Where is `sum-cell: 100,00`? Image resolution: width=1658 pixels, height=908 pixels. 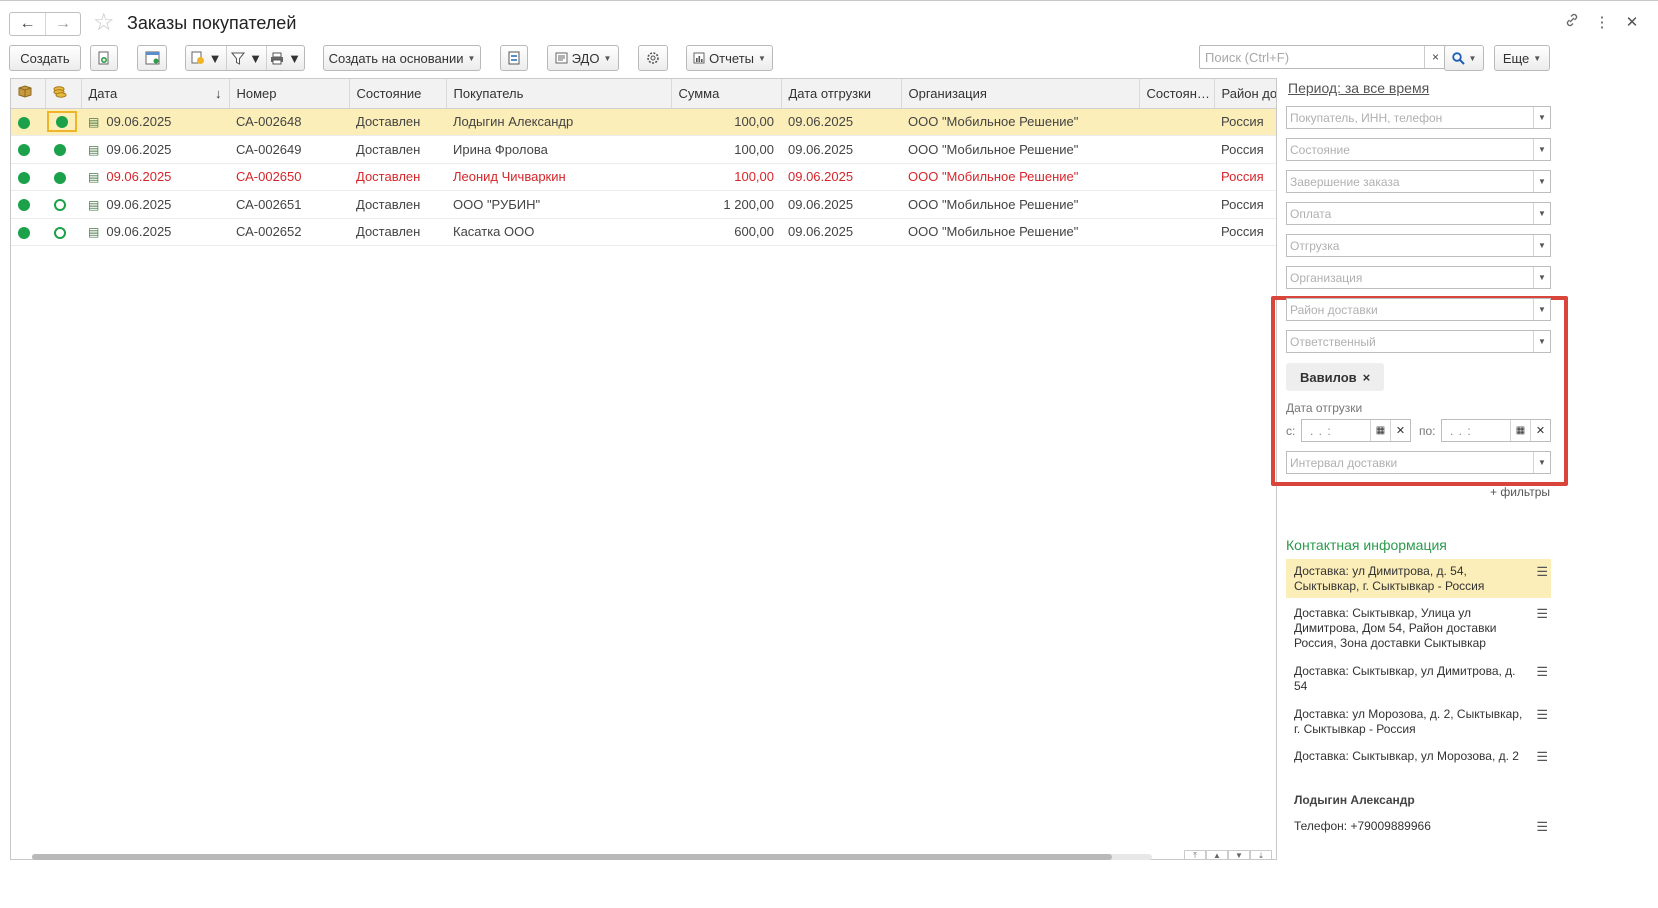 sum-cell: 100,00 is located at coordinates (726, 122).